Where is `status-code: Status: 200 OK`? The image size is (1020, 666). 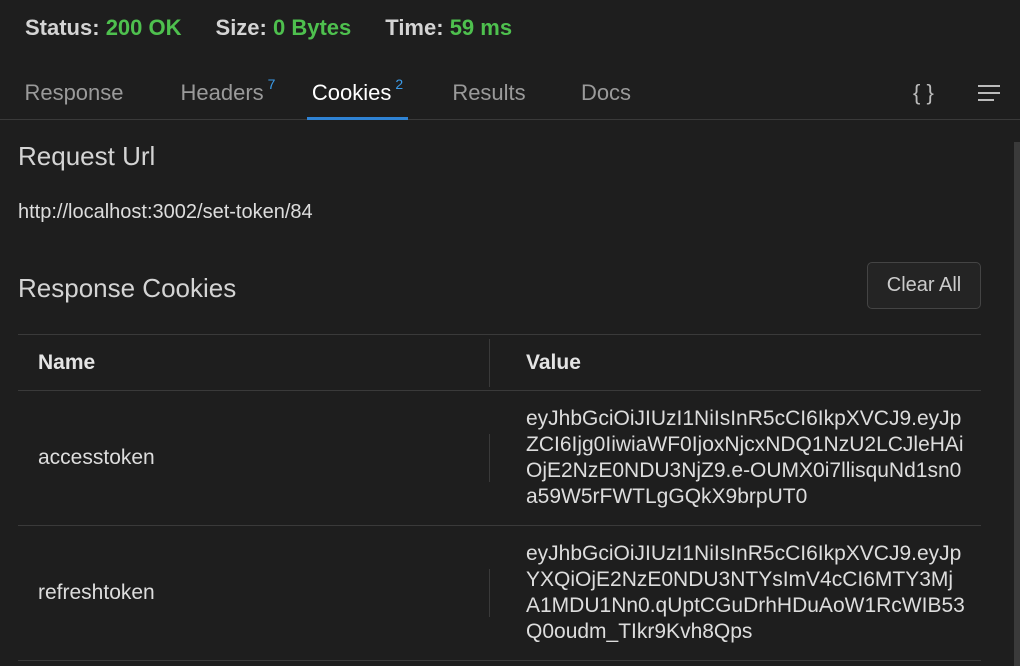
status-code: Status: 200 OK is located at coordinates (103, 28).